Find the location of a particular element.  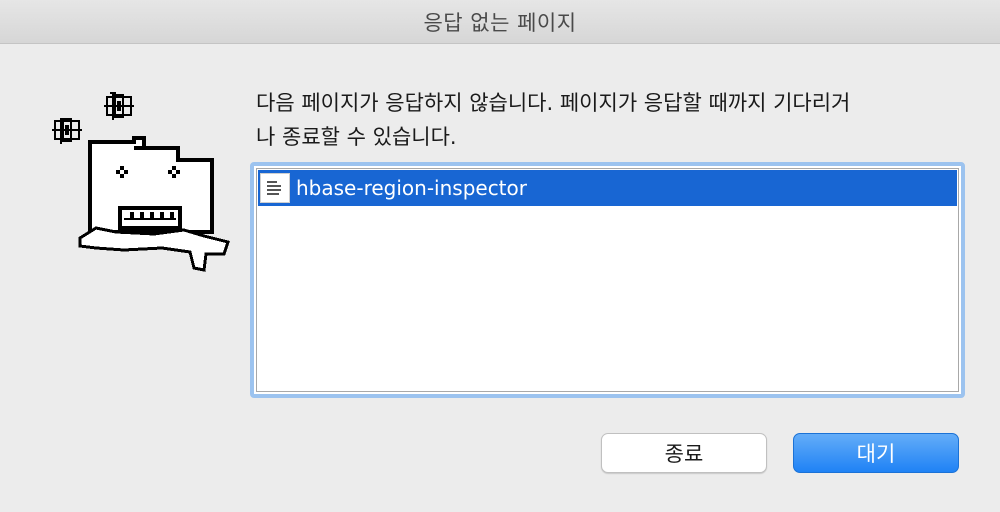

quit-button: 종료 is located at coordinates (684, 453).